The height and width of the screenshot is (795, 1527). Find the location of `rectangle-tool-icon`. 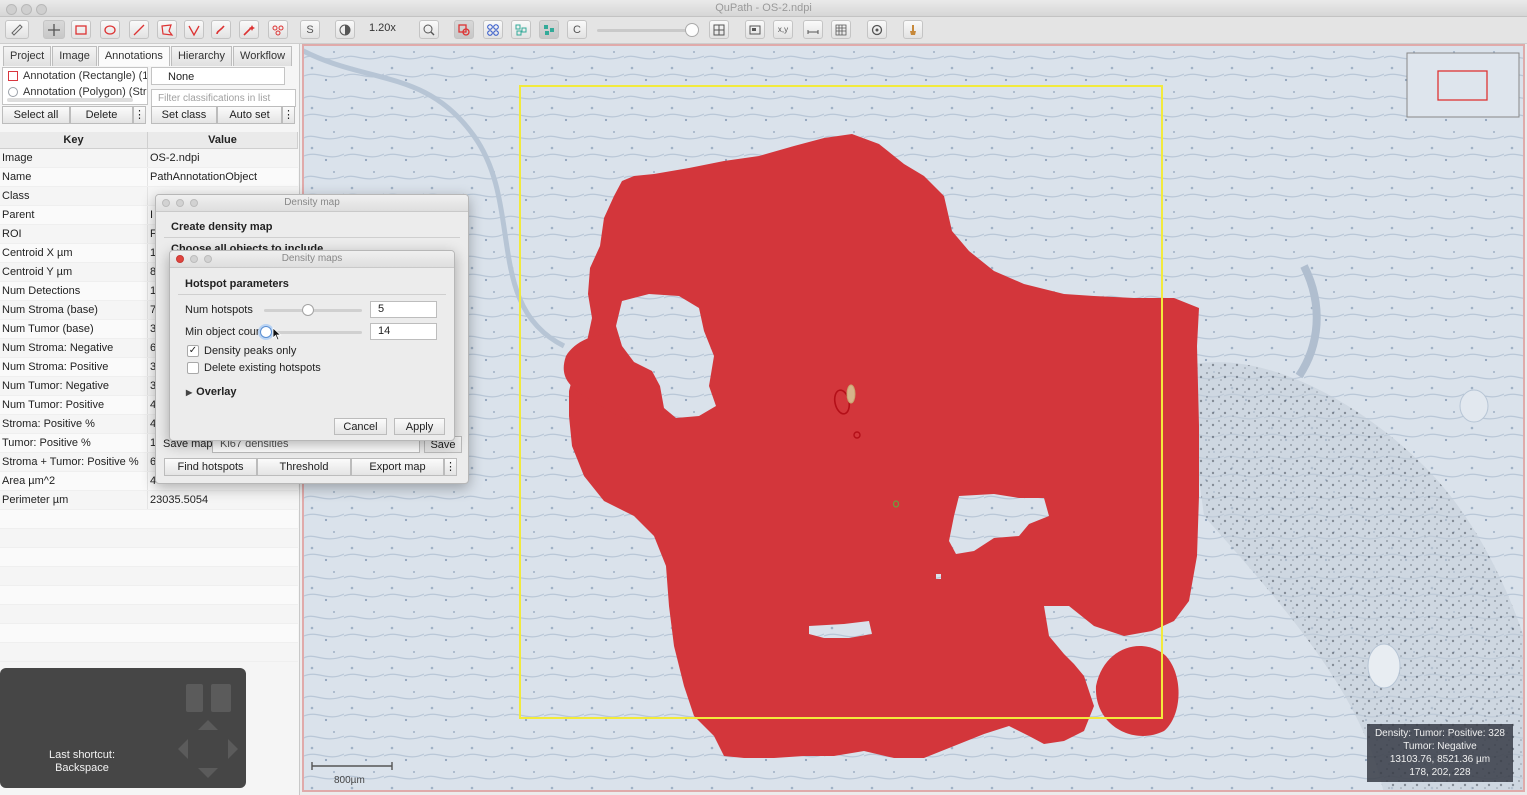

rectangle-tool-icon is located at coordinates (81, 29).